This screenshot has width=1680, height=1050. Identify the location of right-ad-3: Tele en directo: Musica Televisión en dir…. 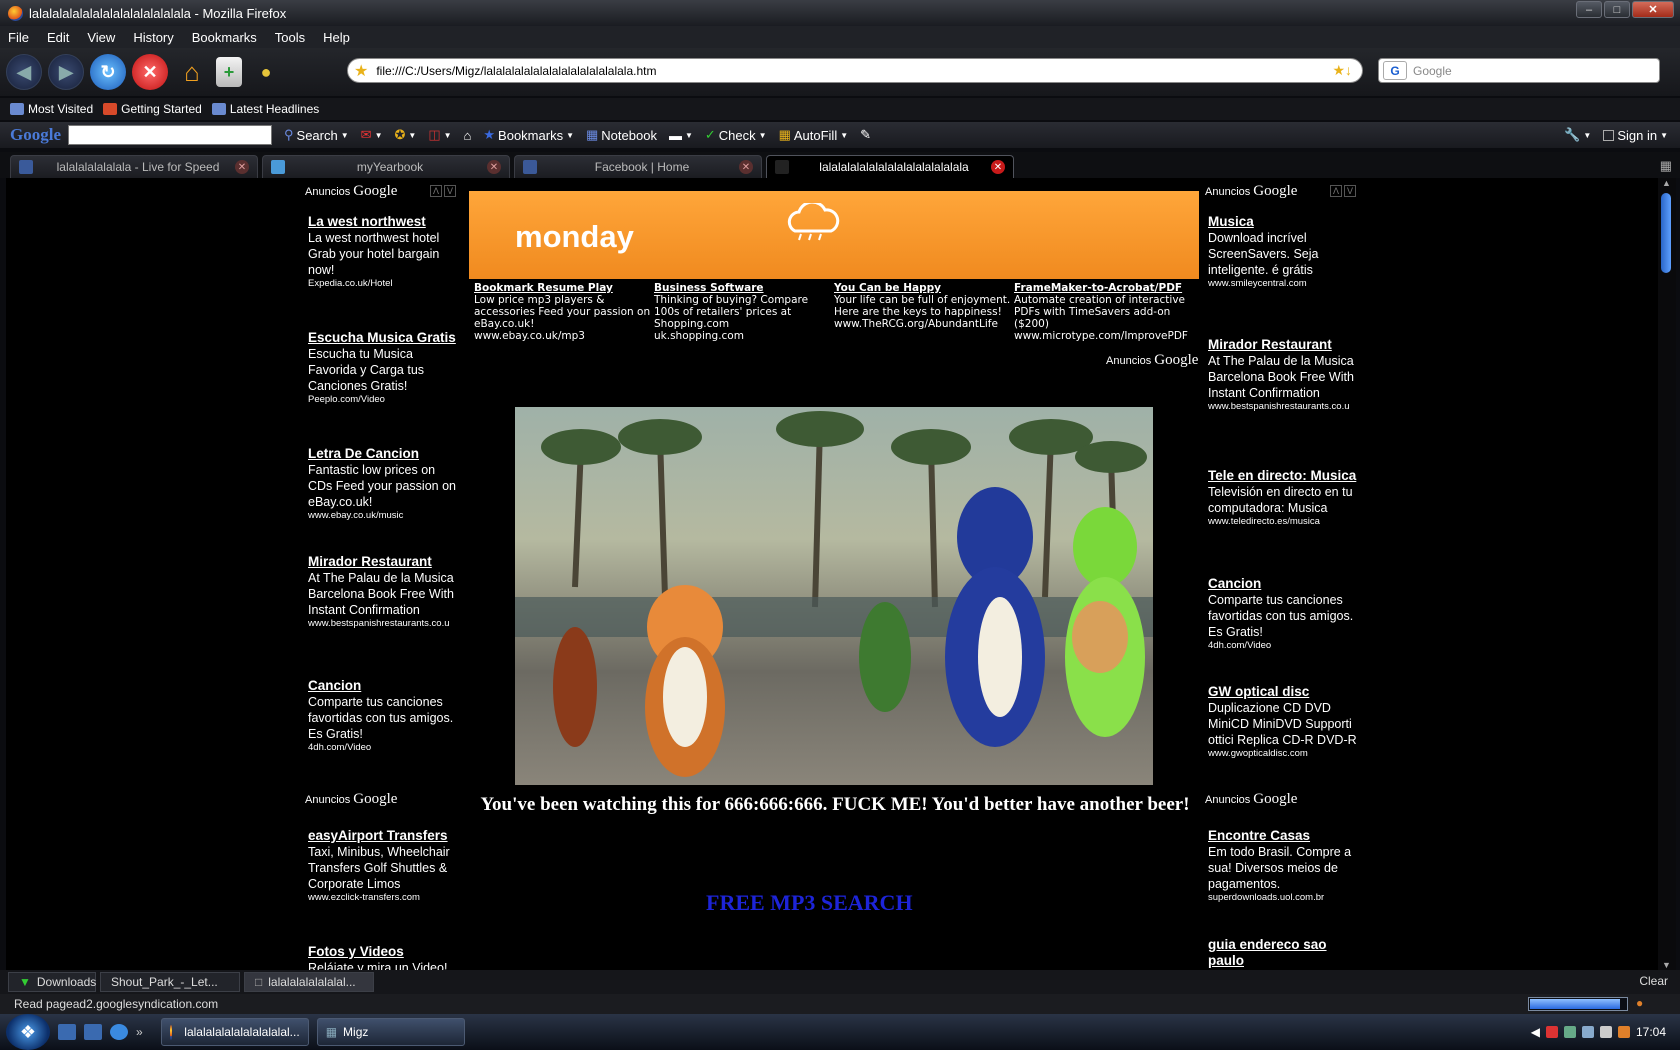
(1283, 498).